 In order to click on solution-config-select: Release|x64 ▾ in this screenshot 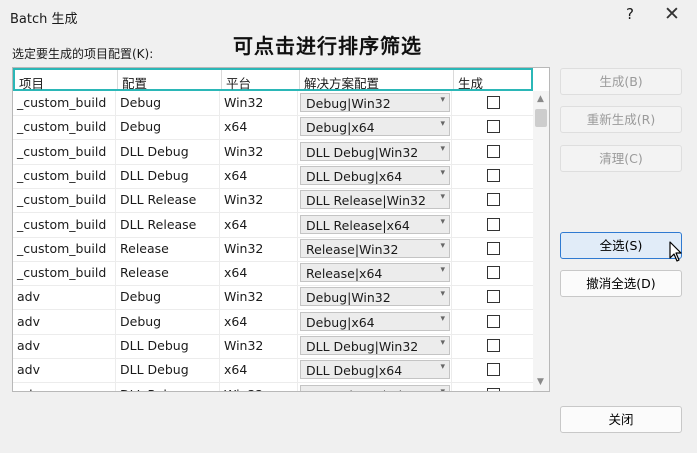, I will do `click(375, 273)`.